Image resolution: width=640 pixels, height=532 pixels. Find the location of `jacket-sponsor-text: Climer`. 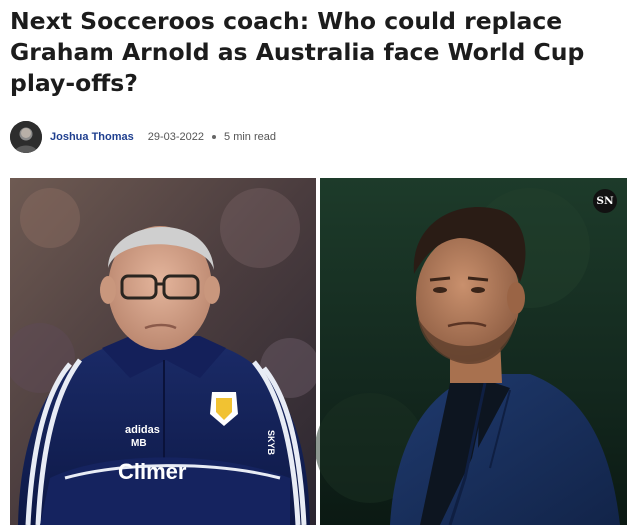

jacket-sponsor-text: Climer is located at coordinates (152, 471).